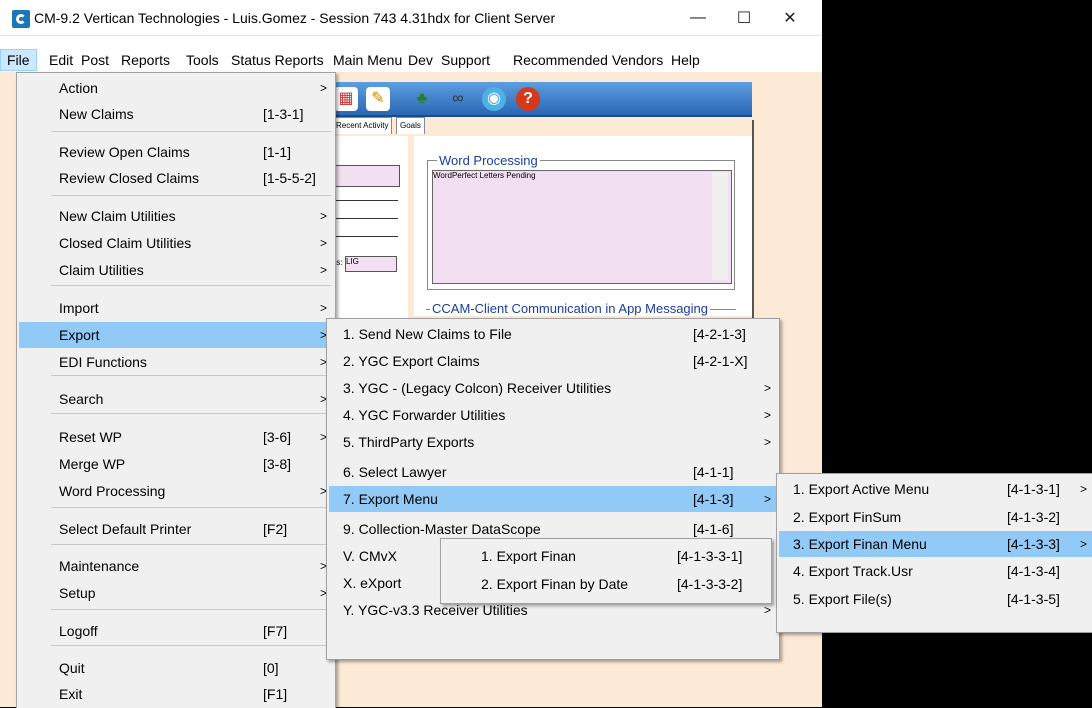 The height and width of the screenshot is (708, 1092). Describe the element at coordinates (935, 571) in the screenshot. I see `export-submenu-item-4-export-track-usr: 4. Export Track.Usr [4-1-3-4]` at that location.